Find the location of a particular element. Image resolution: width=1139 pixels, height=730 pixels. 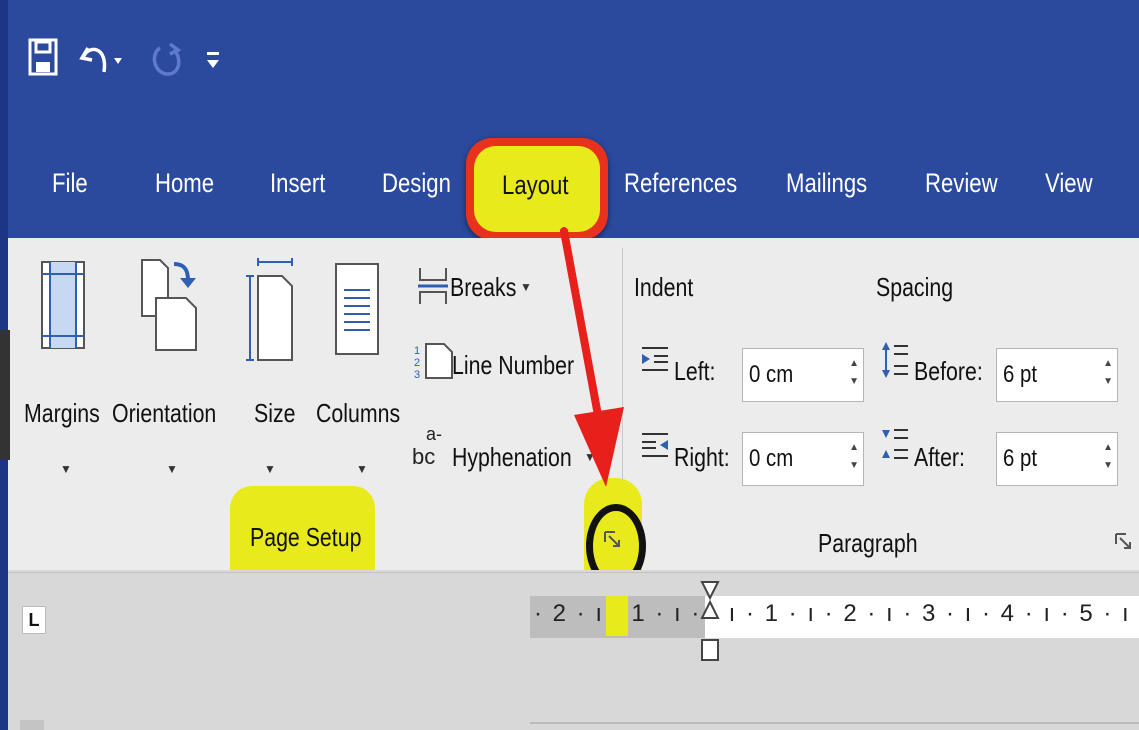

svg-text: 2 is located at coordinates (417, 363).